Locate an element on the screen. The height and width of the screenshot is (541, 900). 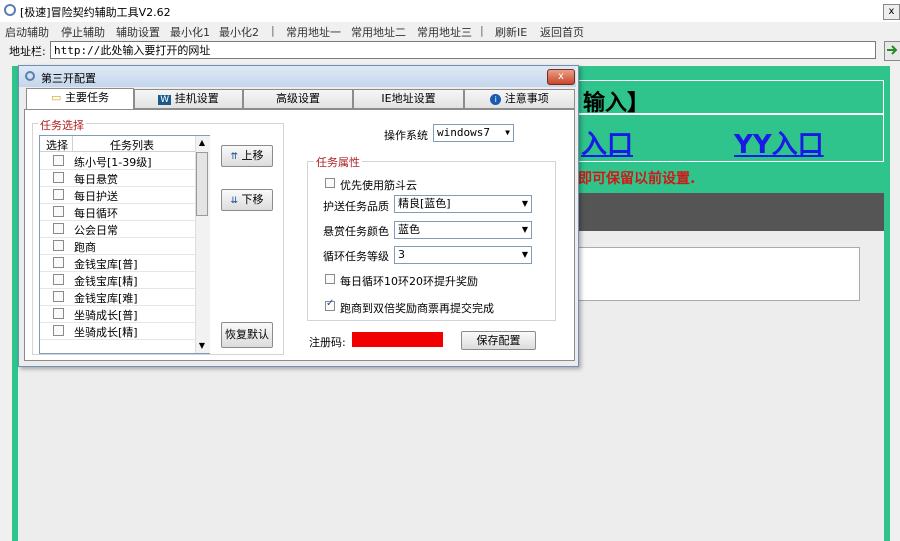
task-row: 每日悬赏 is located at coordinates (117, 178).